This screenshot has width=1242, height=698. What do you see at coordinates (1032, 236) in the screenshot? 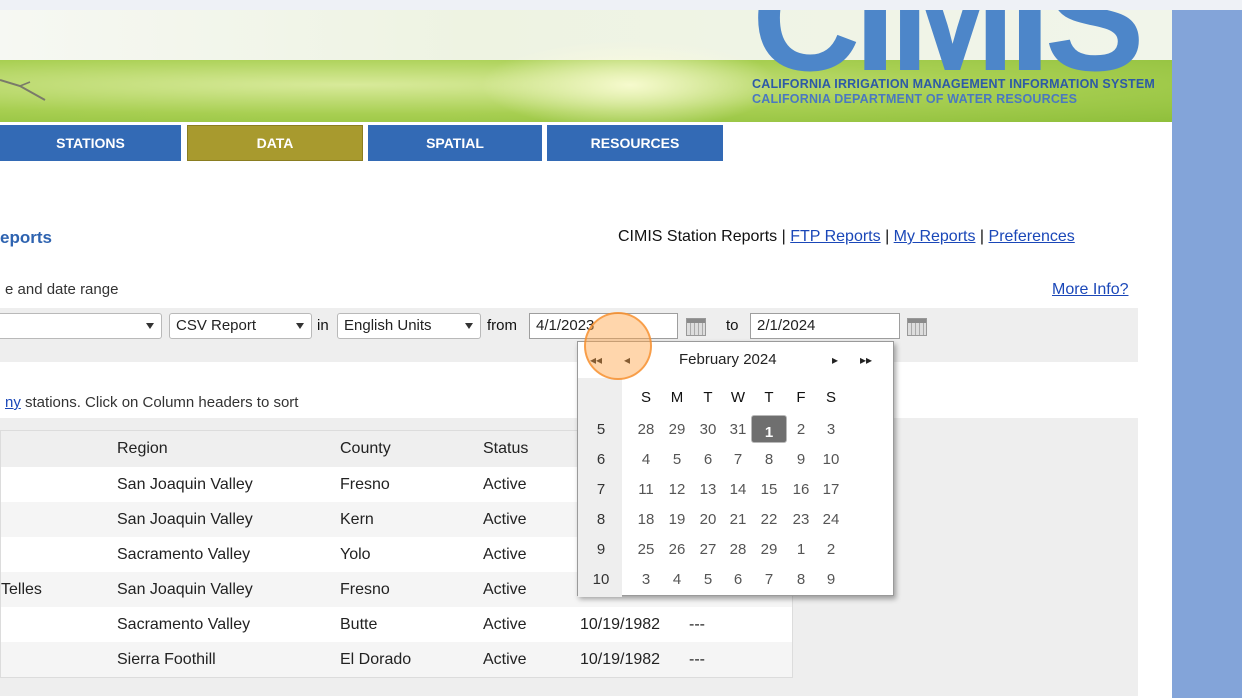
I see `preferences-link: Preferences` at bounding box center [1032, 236].